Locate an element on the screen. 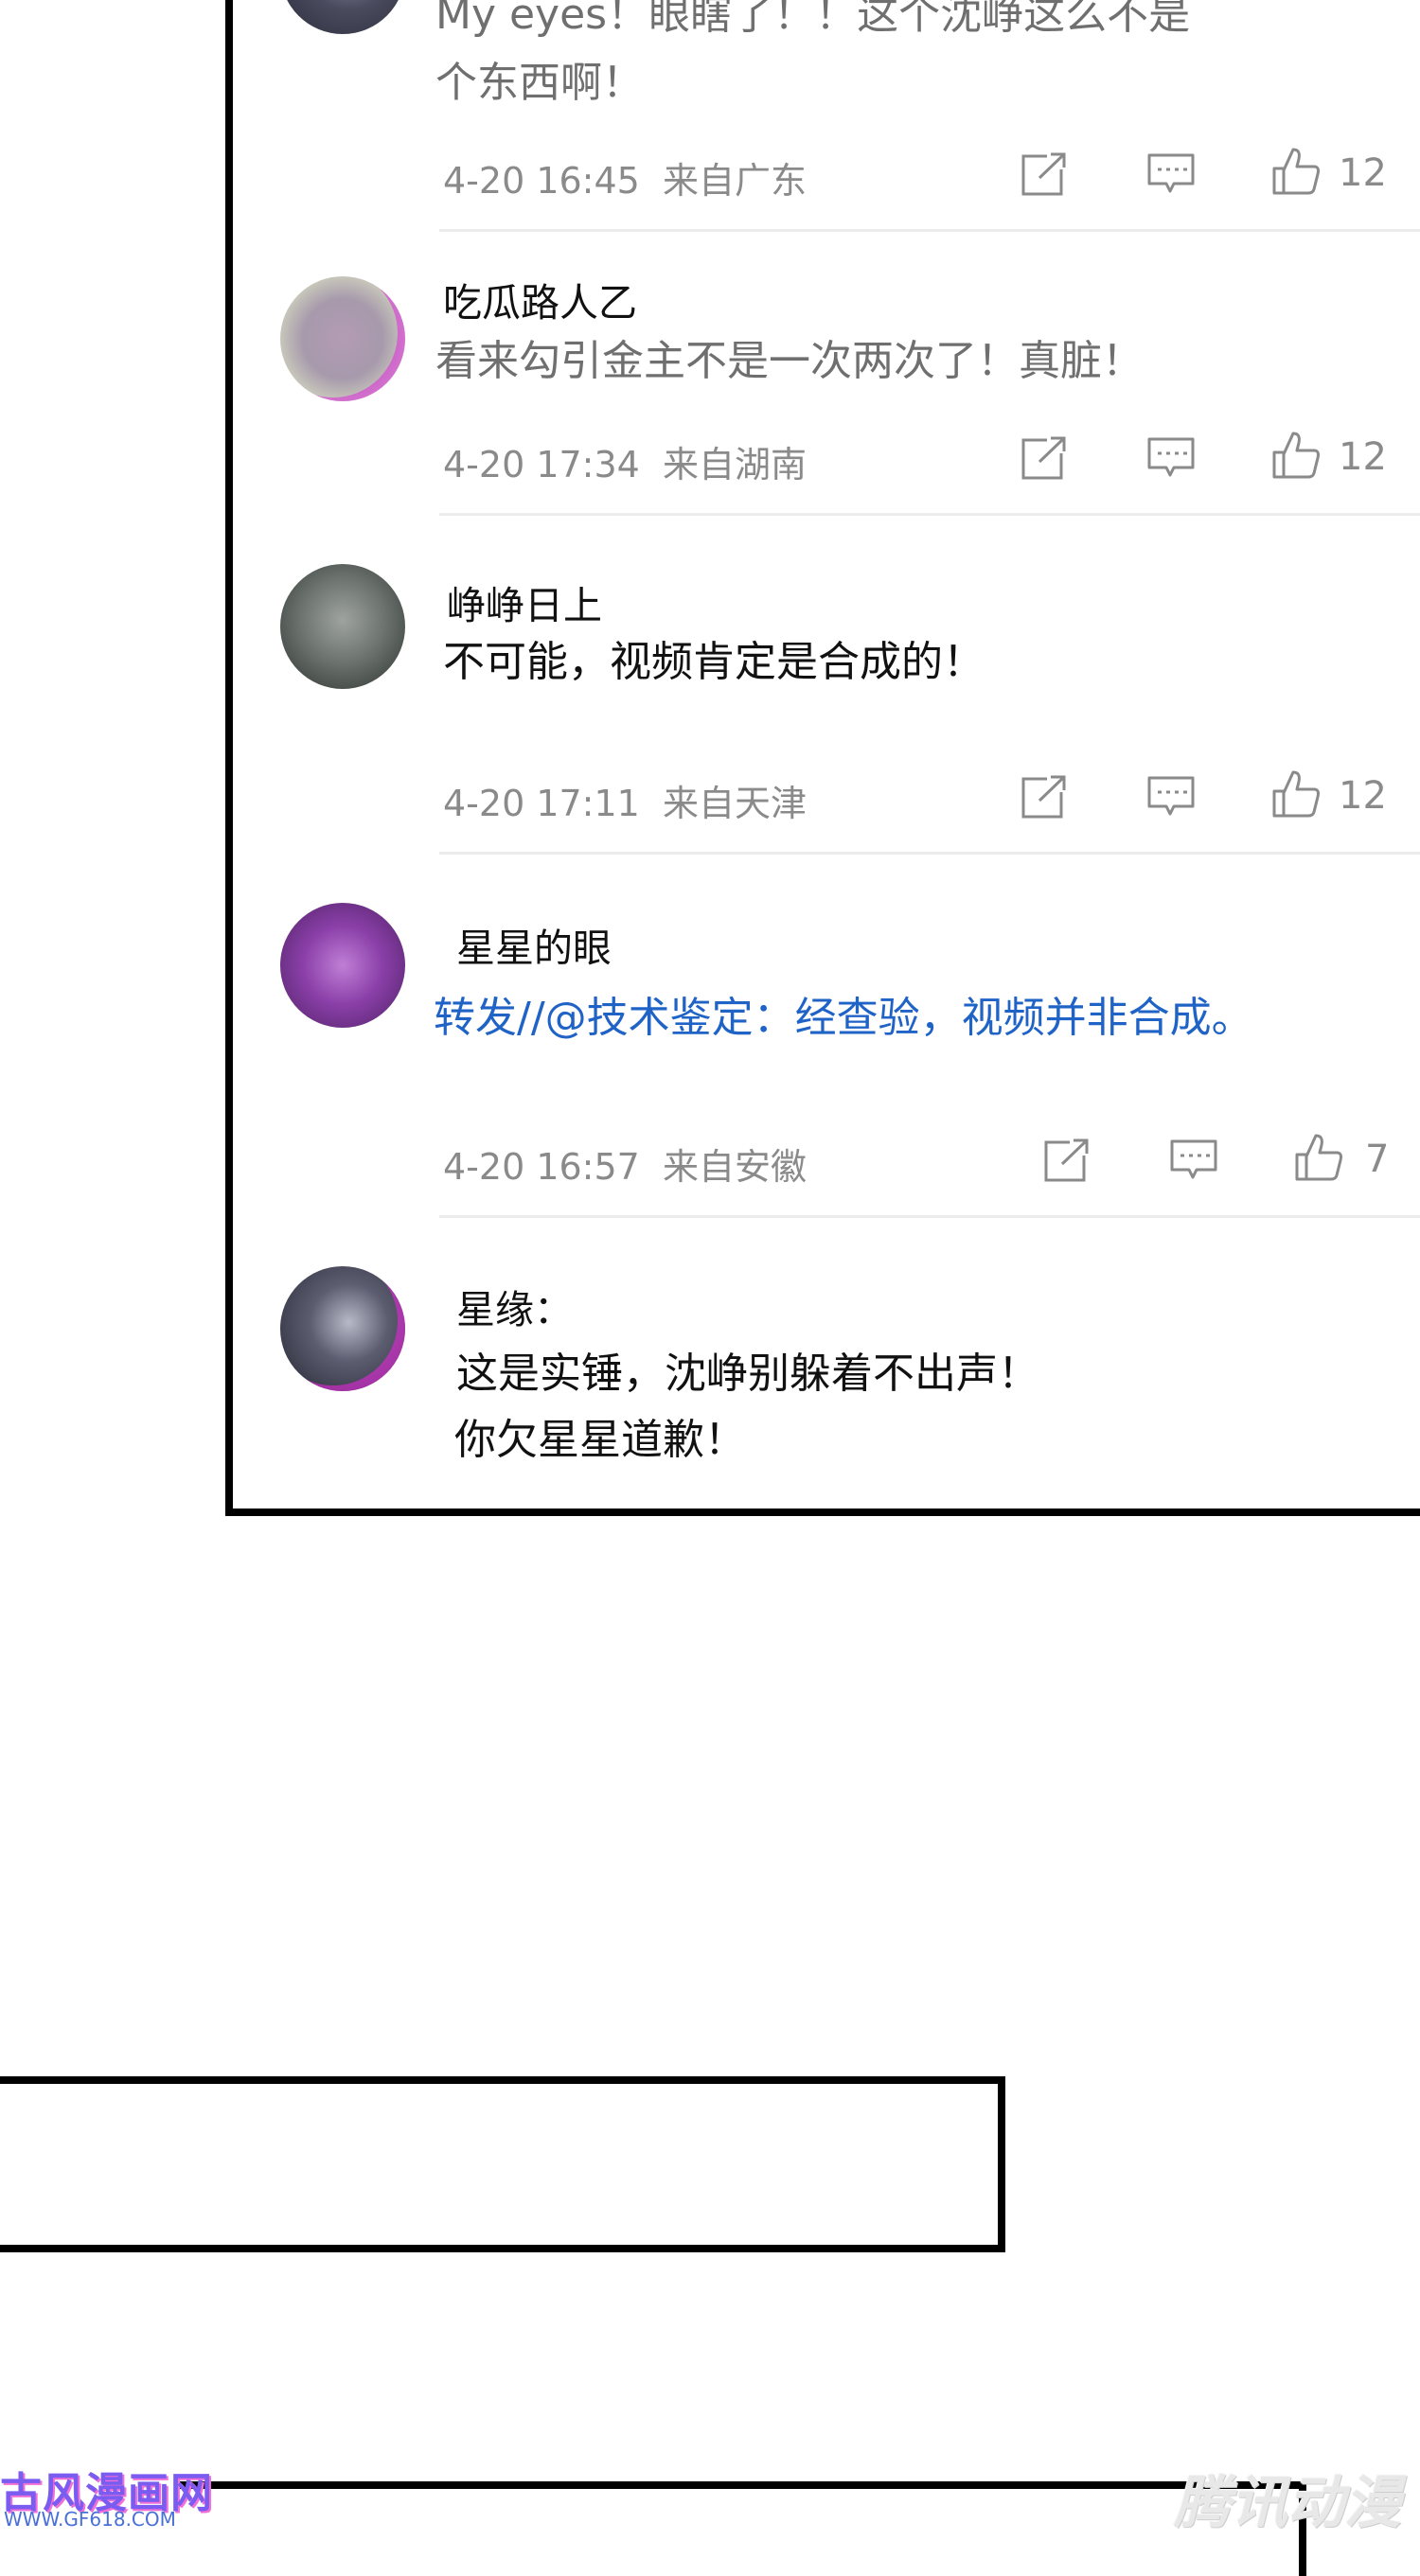 This screenshot has width=1420, height=2576. comment-meta: 4-20 16:45 来自广东 is located at coordinates (625, 177).